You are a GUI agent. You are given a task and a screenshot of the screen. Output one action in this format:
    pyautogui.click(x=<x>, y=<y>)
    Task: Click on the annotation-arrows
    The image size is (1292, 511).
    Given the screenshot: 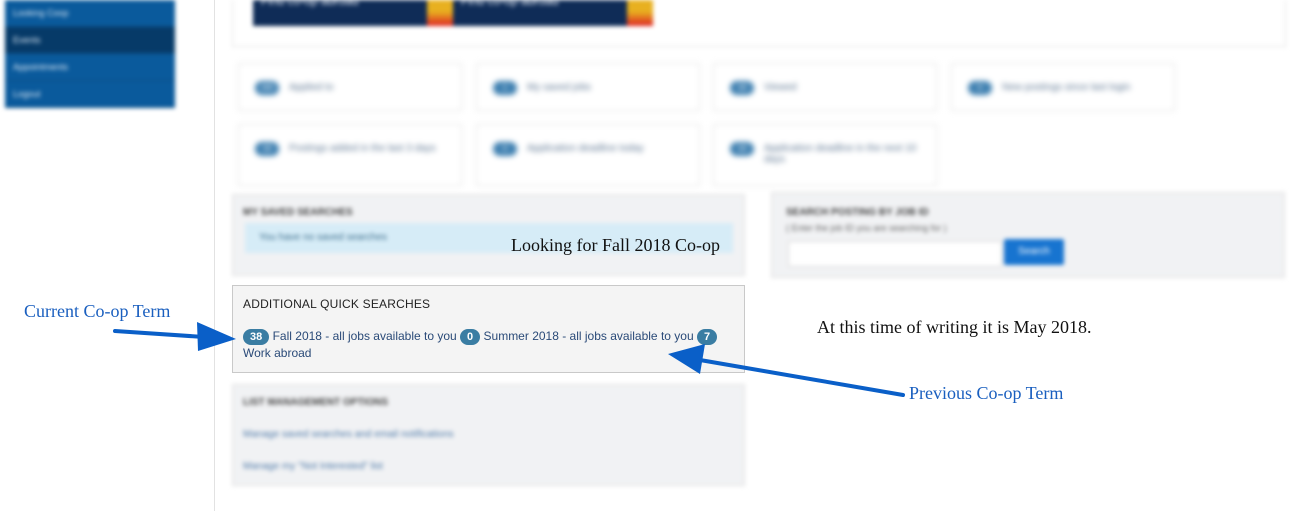 What is the action you would take?
    pyautogui.click(x=509, y=359)
    